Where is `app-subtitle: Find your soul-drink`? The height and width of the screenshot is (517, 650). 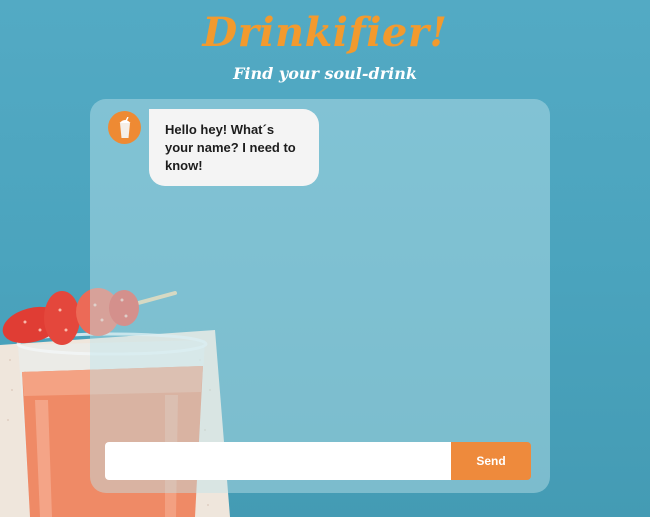 app-subtitle: Find your soul-drink is located at coordinates (325, 73).